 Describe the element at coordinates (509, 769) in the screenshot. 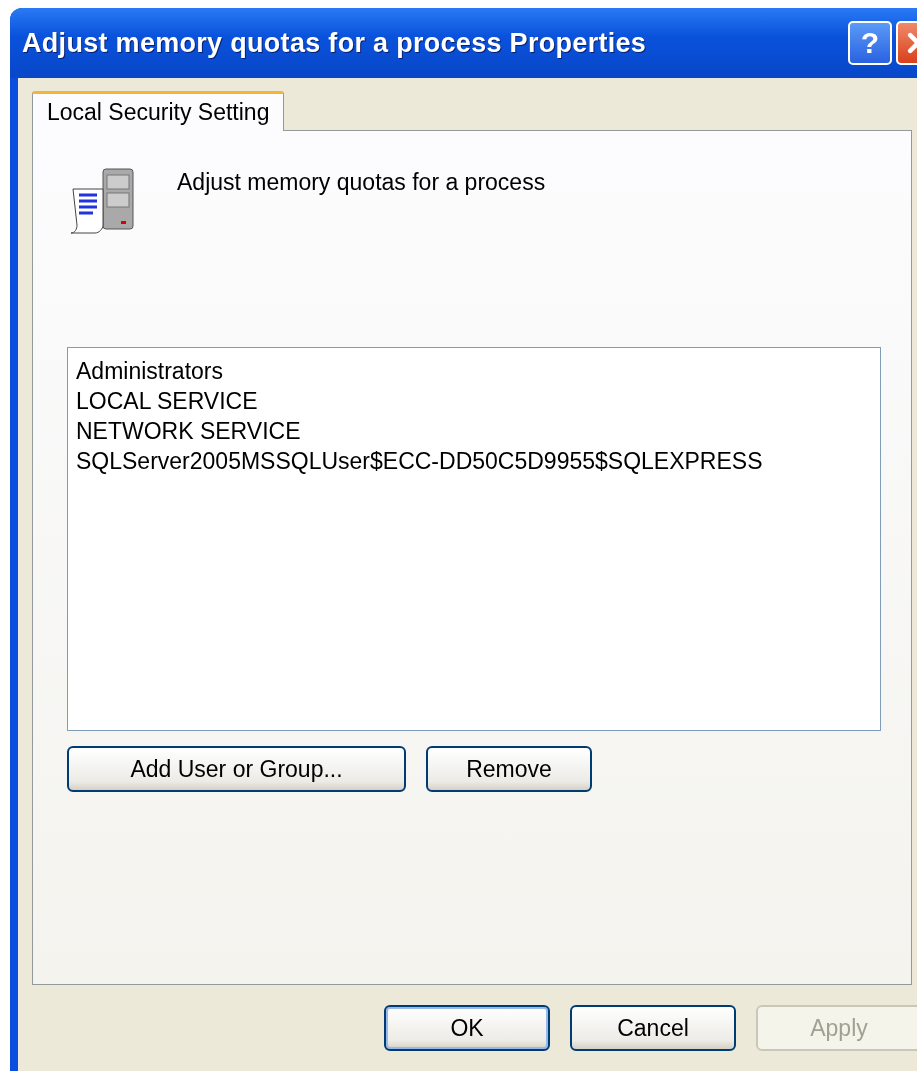

I see `remove-button: Remove` at that location.